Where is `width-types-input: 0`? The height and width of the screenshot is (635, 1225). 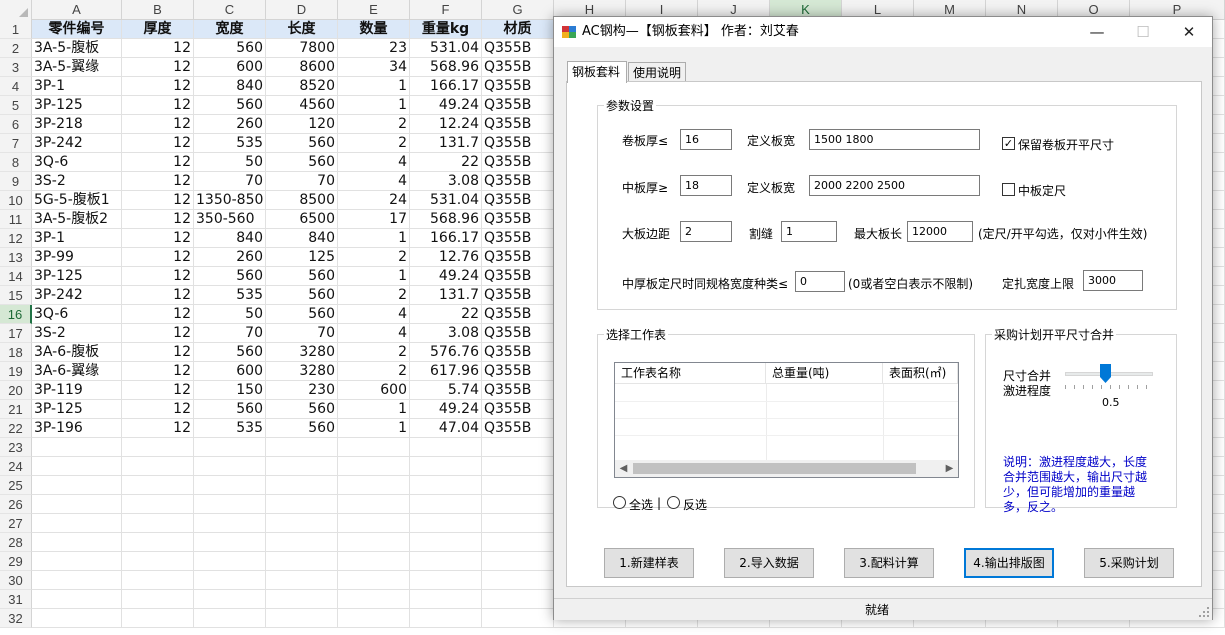 width-types-input: 0 is located at coordinates (820, 281).